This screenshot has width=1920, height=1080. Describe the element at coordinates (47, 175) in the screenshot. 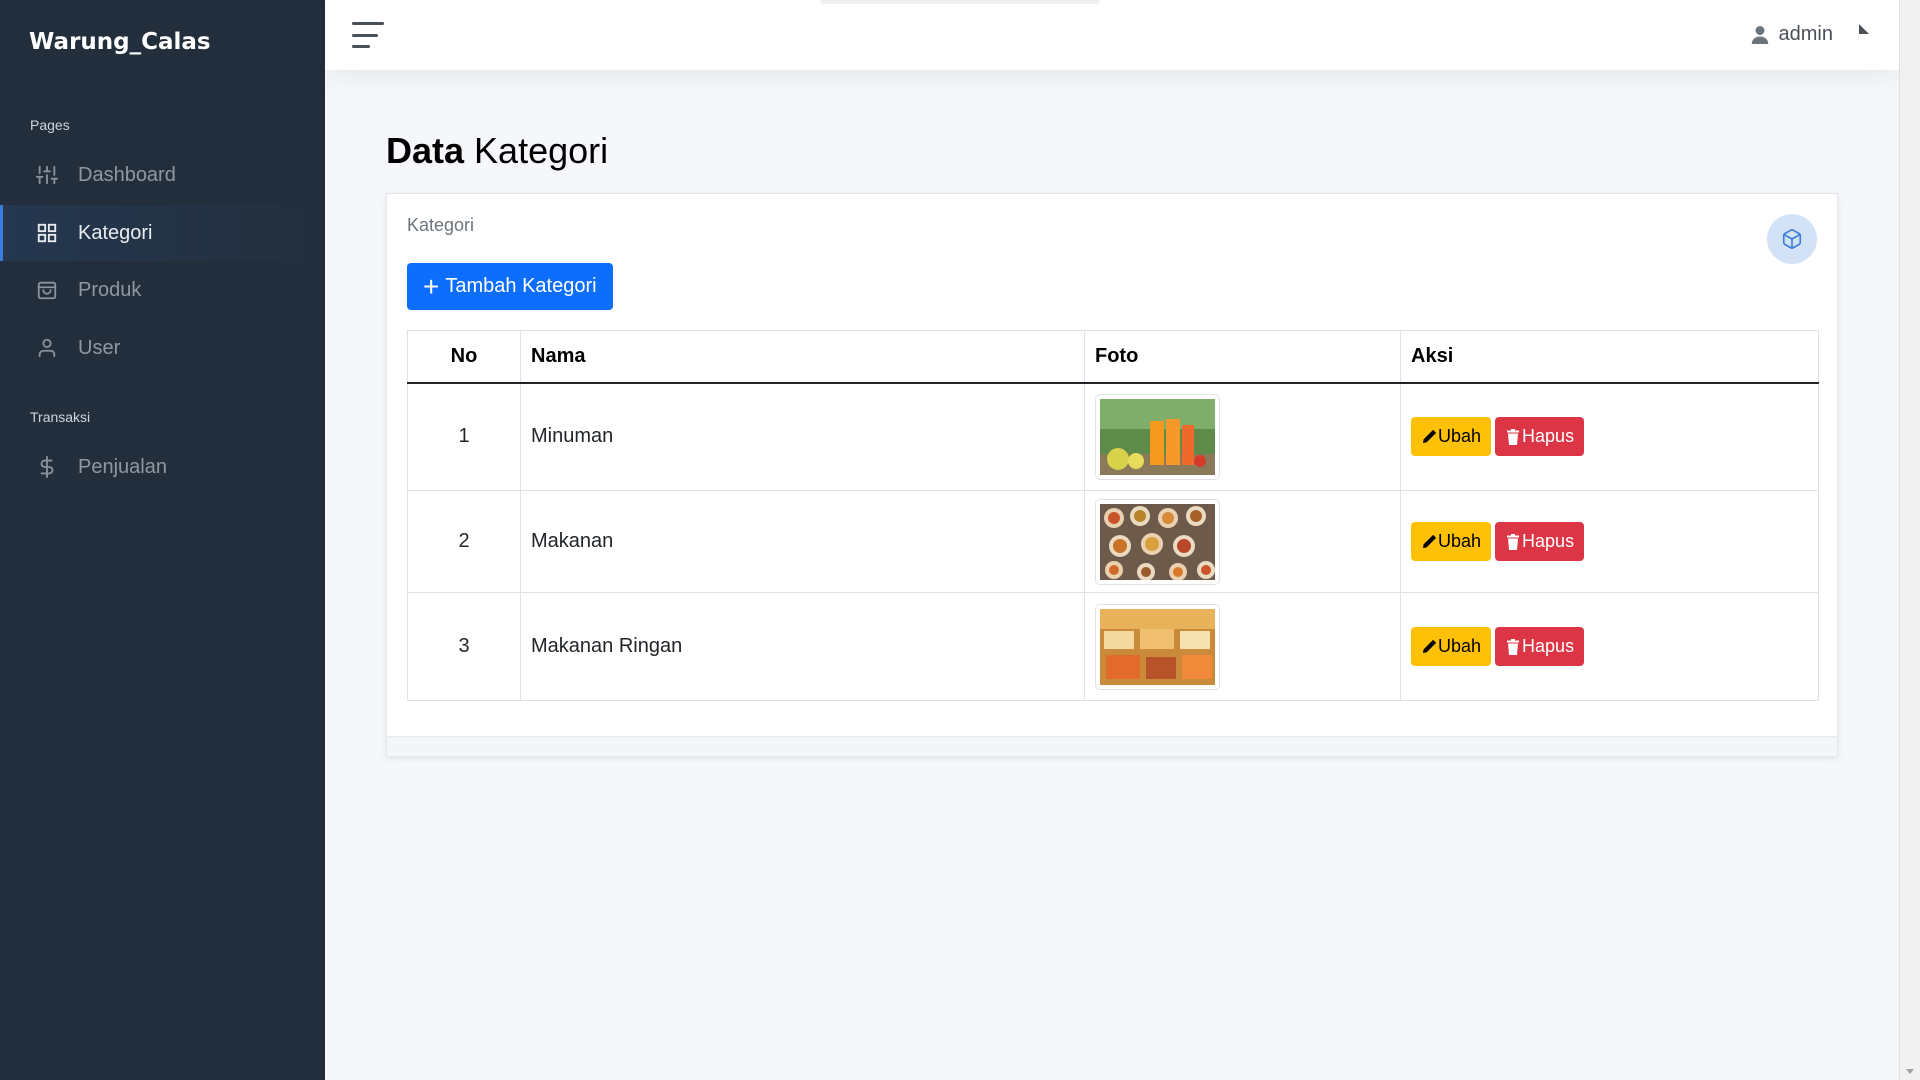

I see `sliders-icon` at that location.